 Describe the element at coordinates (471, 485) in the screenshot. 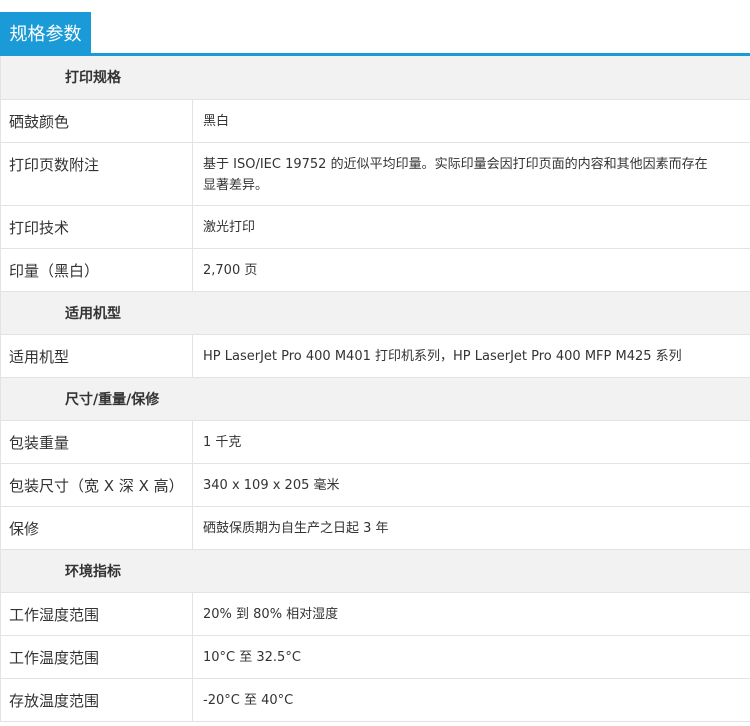

I see `spec-value: 340 x 109 x 205 毫米` at that location.